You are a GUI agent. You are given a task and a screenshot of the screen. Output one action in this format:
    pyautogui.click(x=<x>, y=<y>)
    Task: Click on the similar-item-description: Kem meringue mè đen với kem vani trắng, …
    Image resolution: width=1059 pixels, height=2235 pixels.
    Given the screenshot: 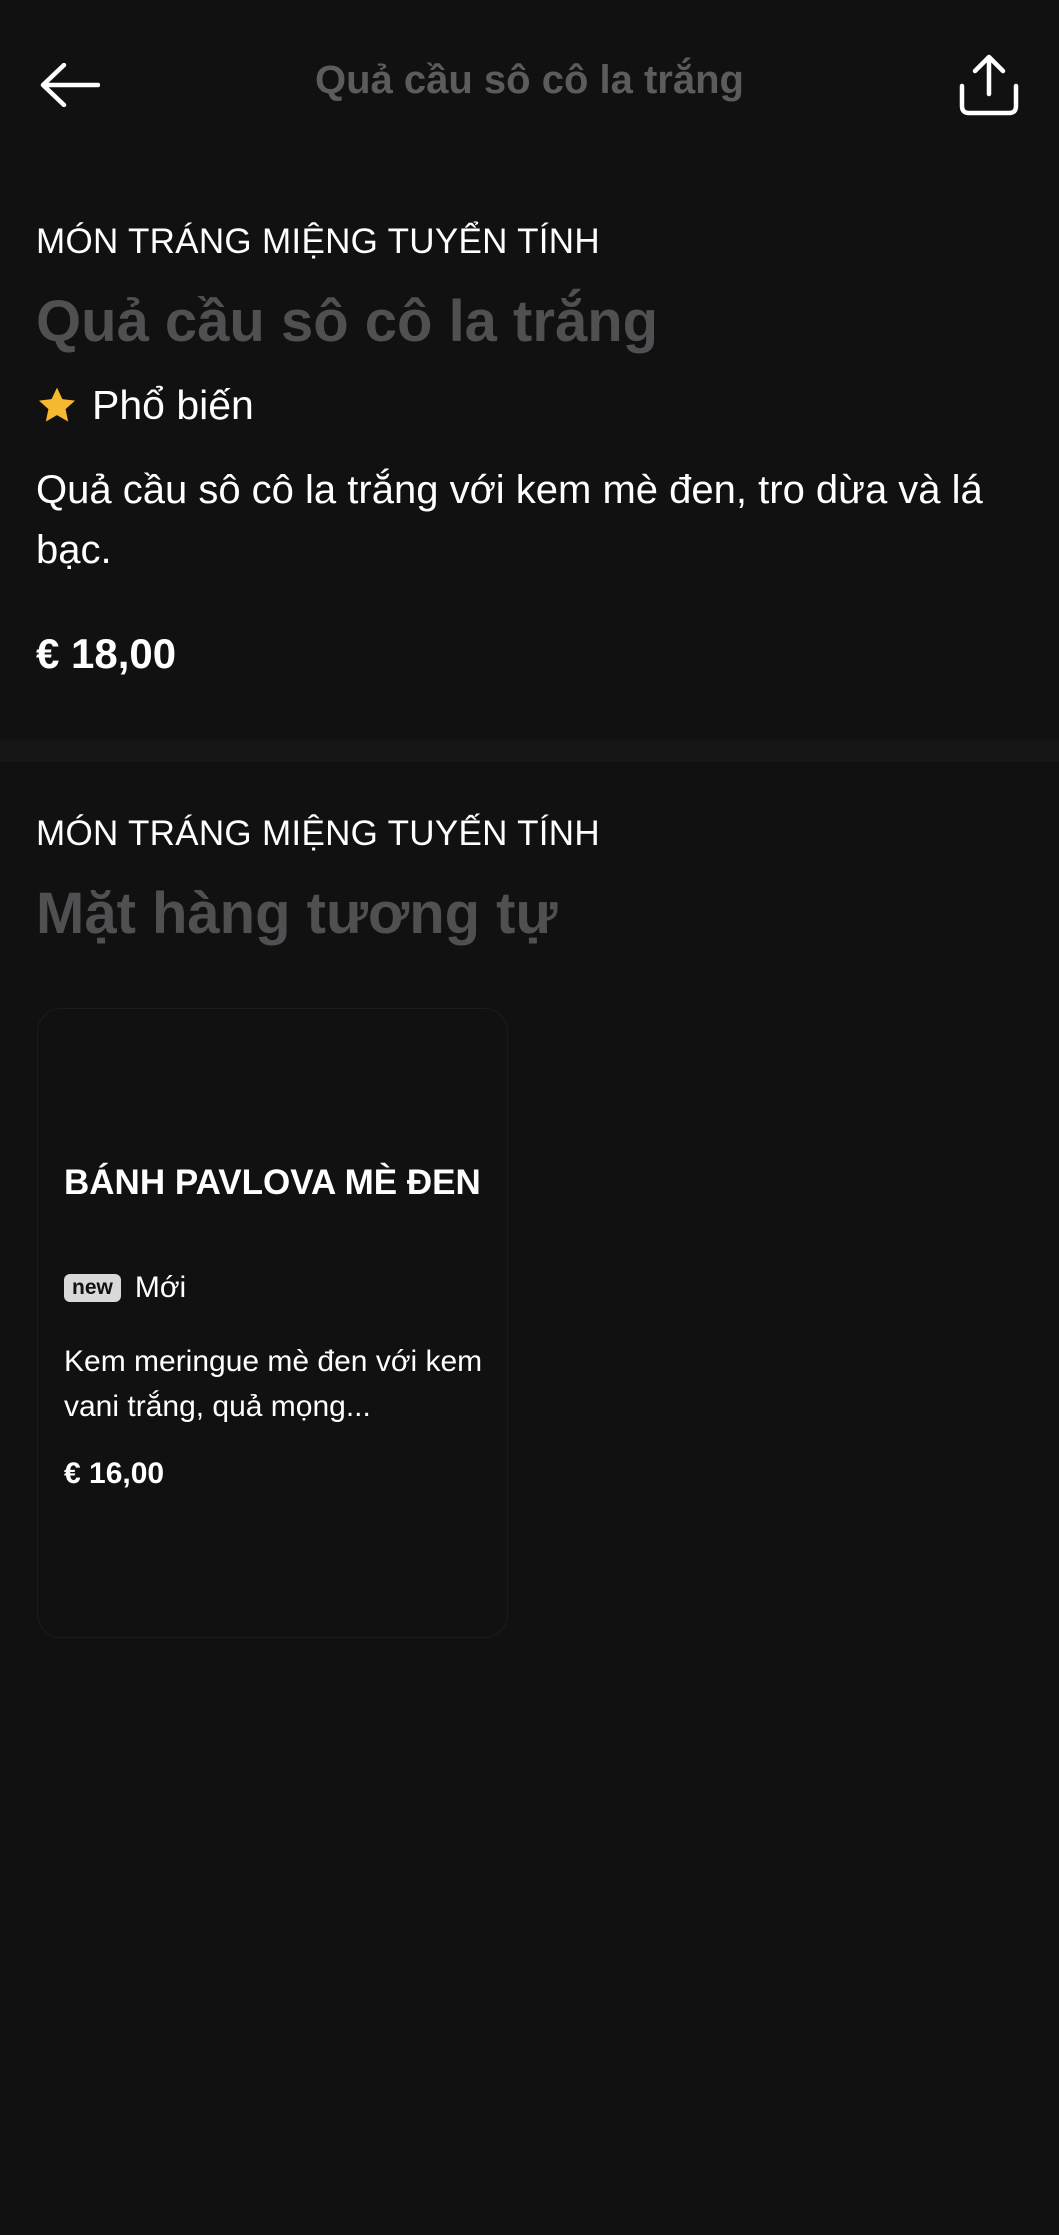 What is the action you would take?
    pyautogui.click(x=273, y=1384)
    